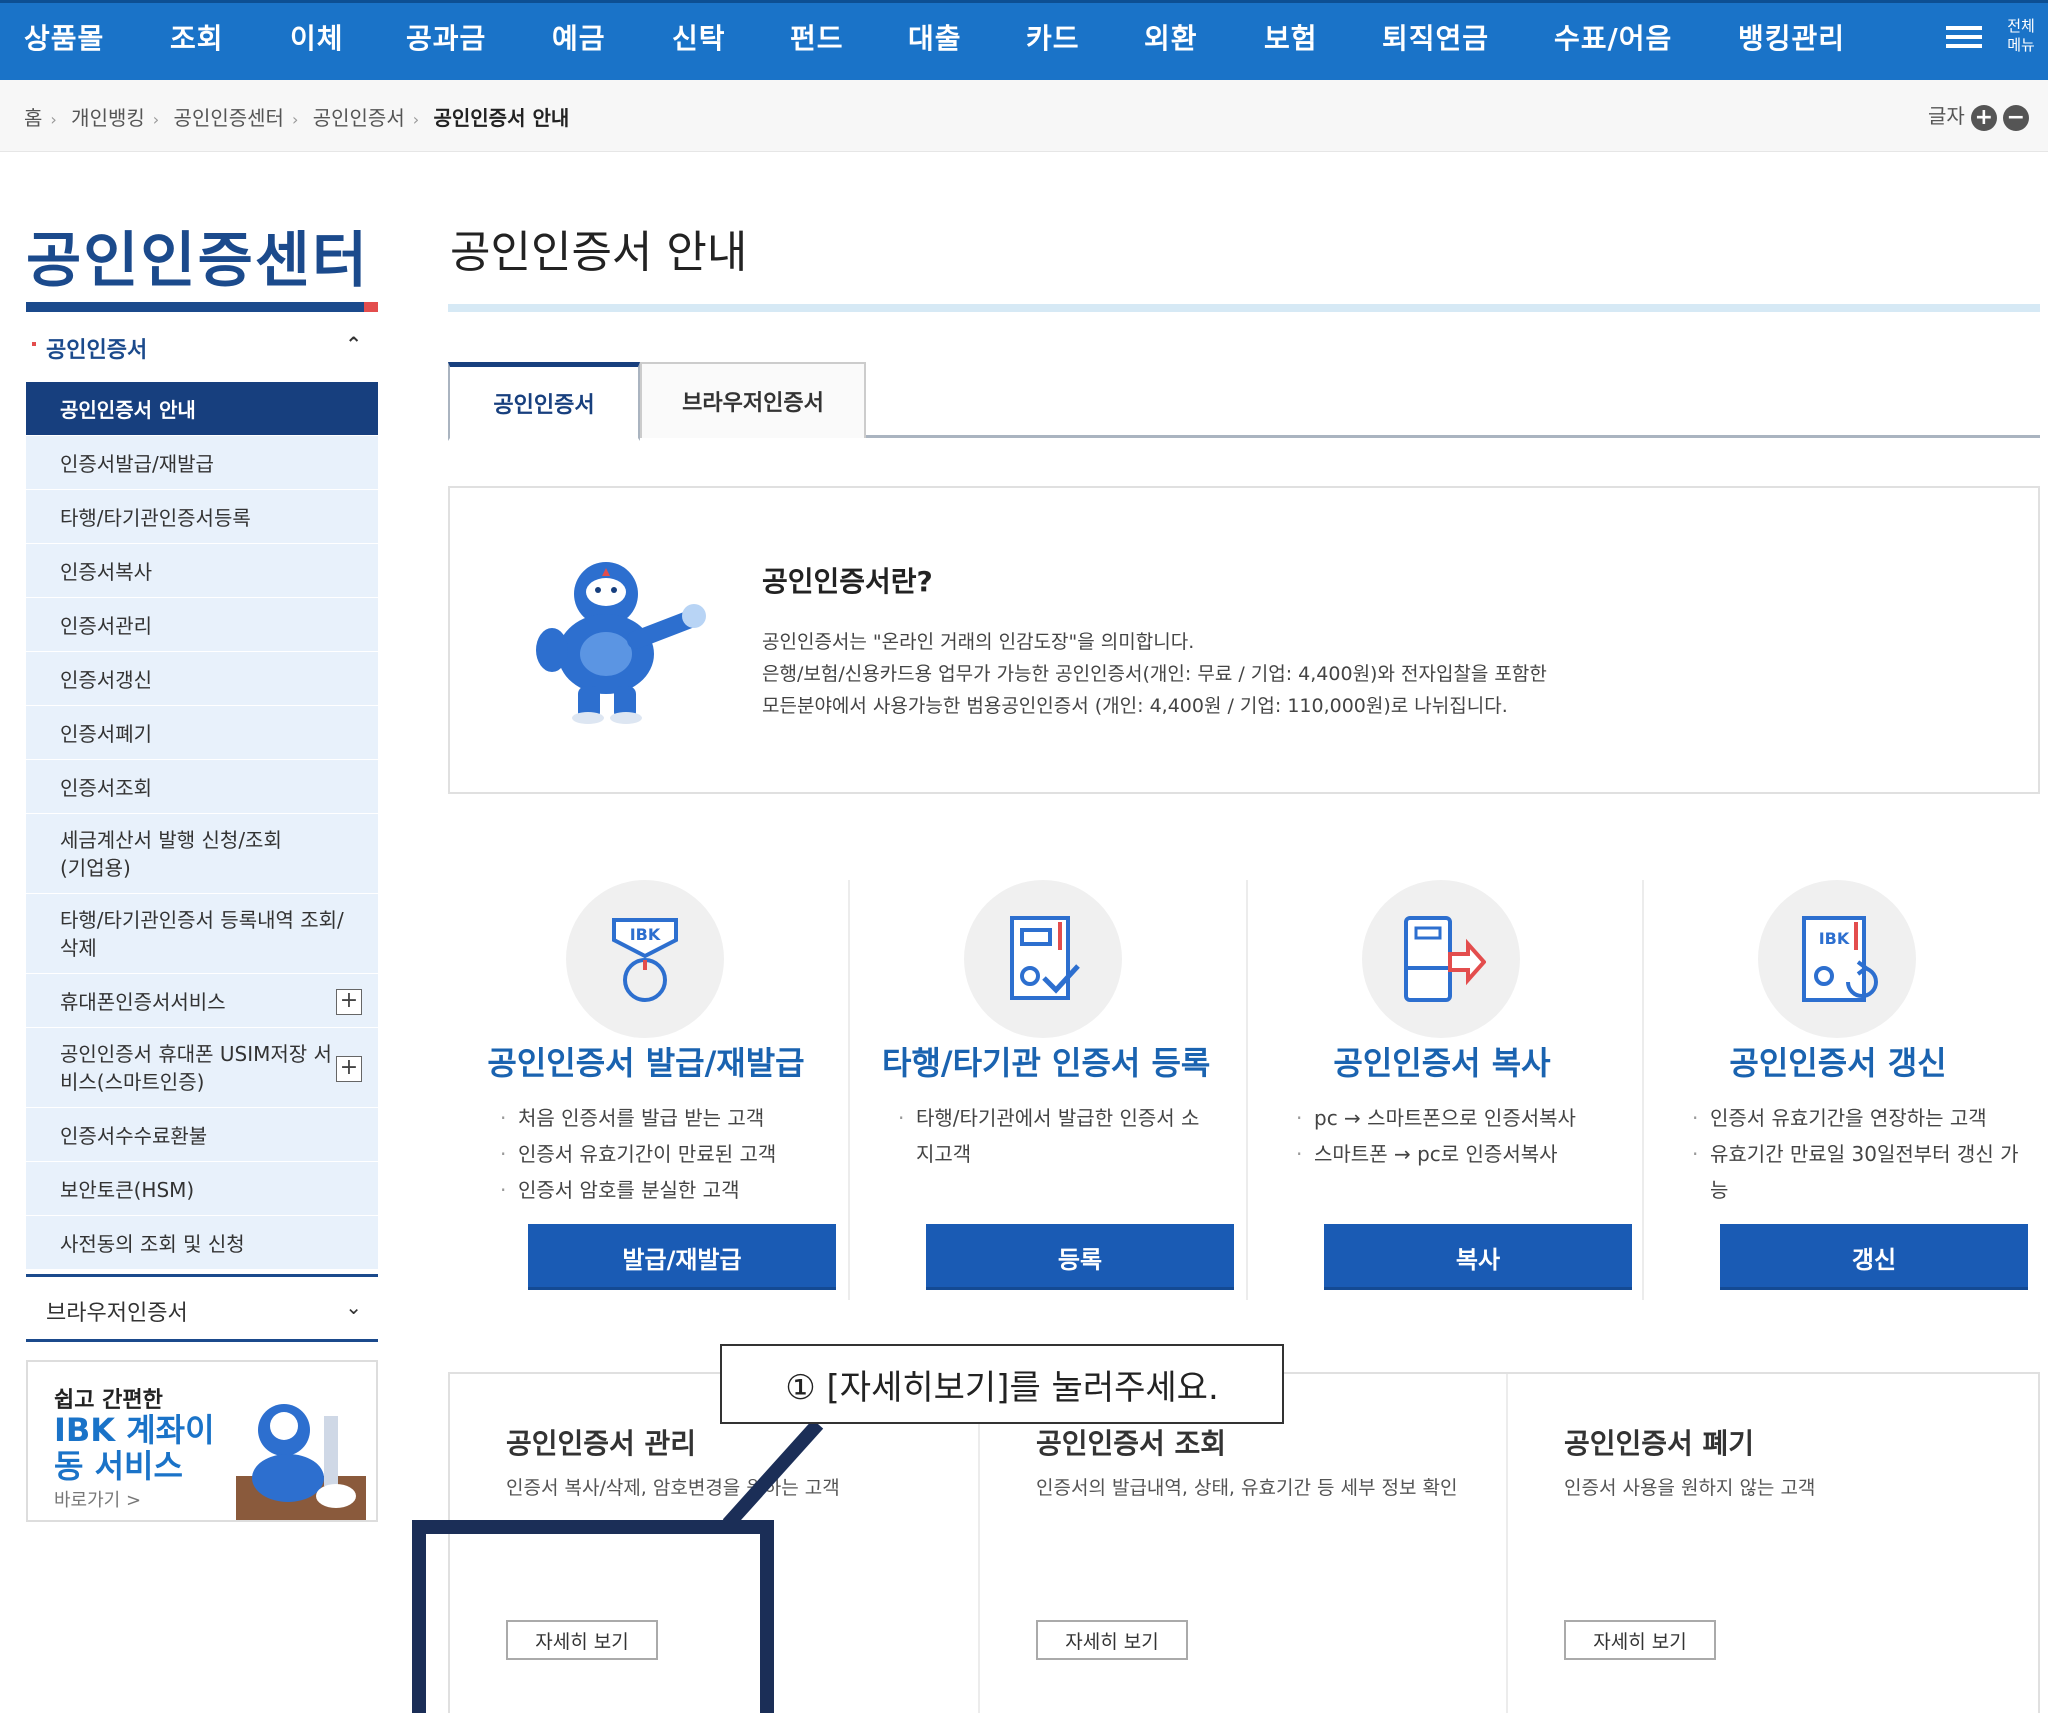  I want to click on card-title: 공인인증서 복사, so click(1442, 1063).